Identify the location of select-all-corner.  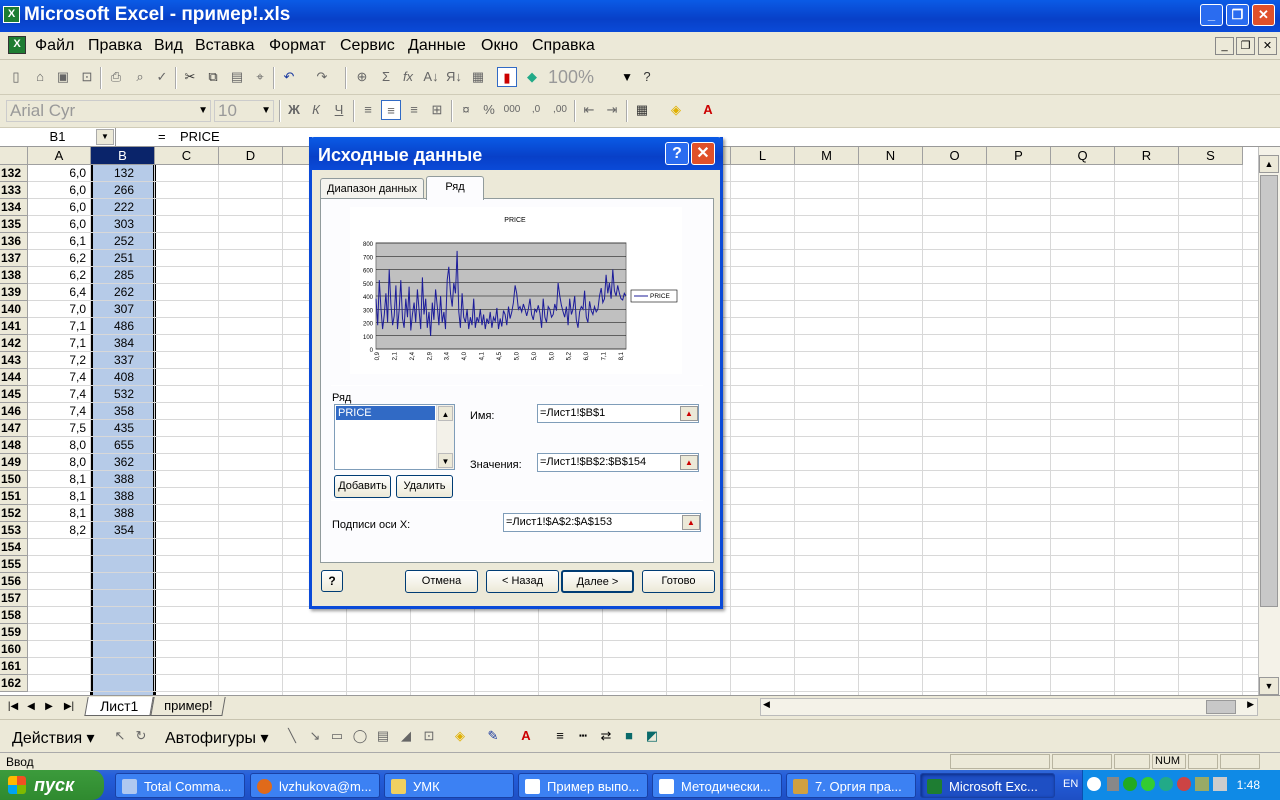
(14, 156).